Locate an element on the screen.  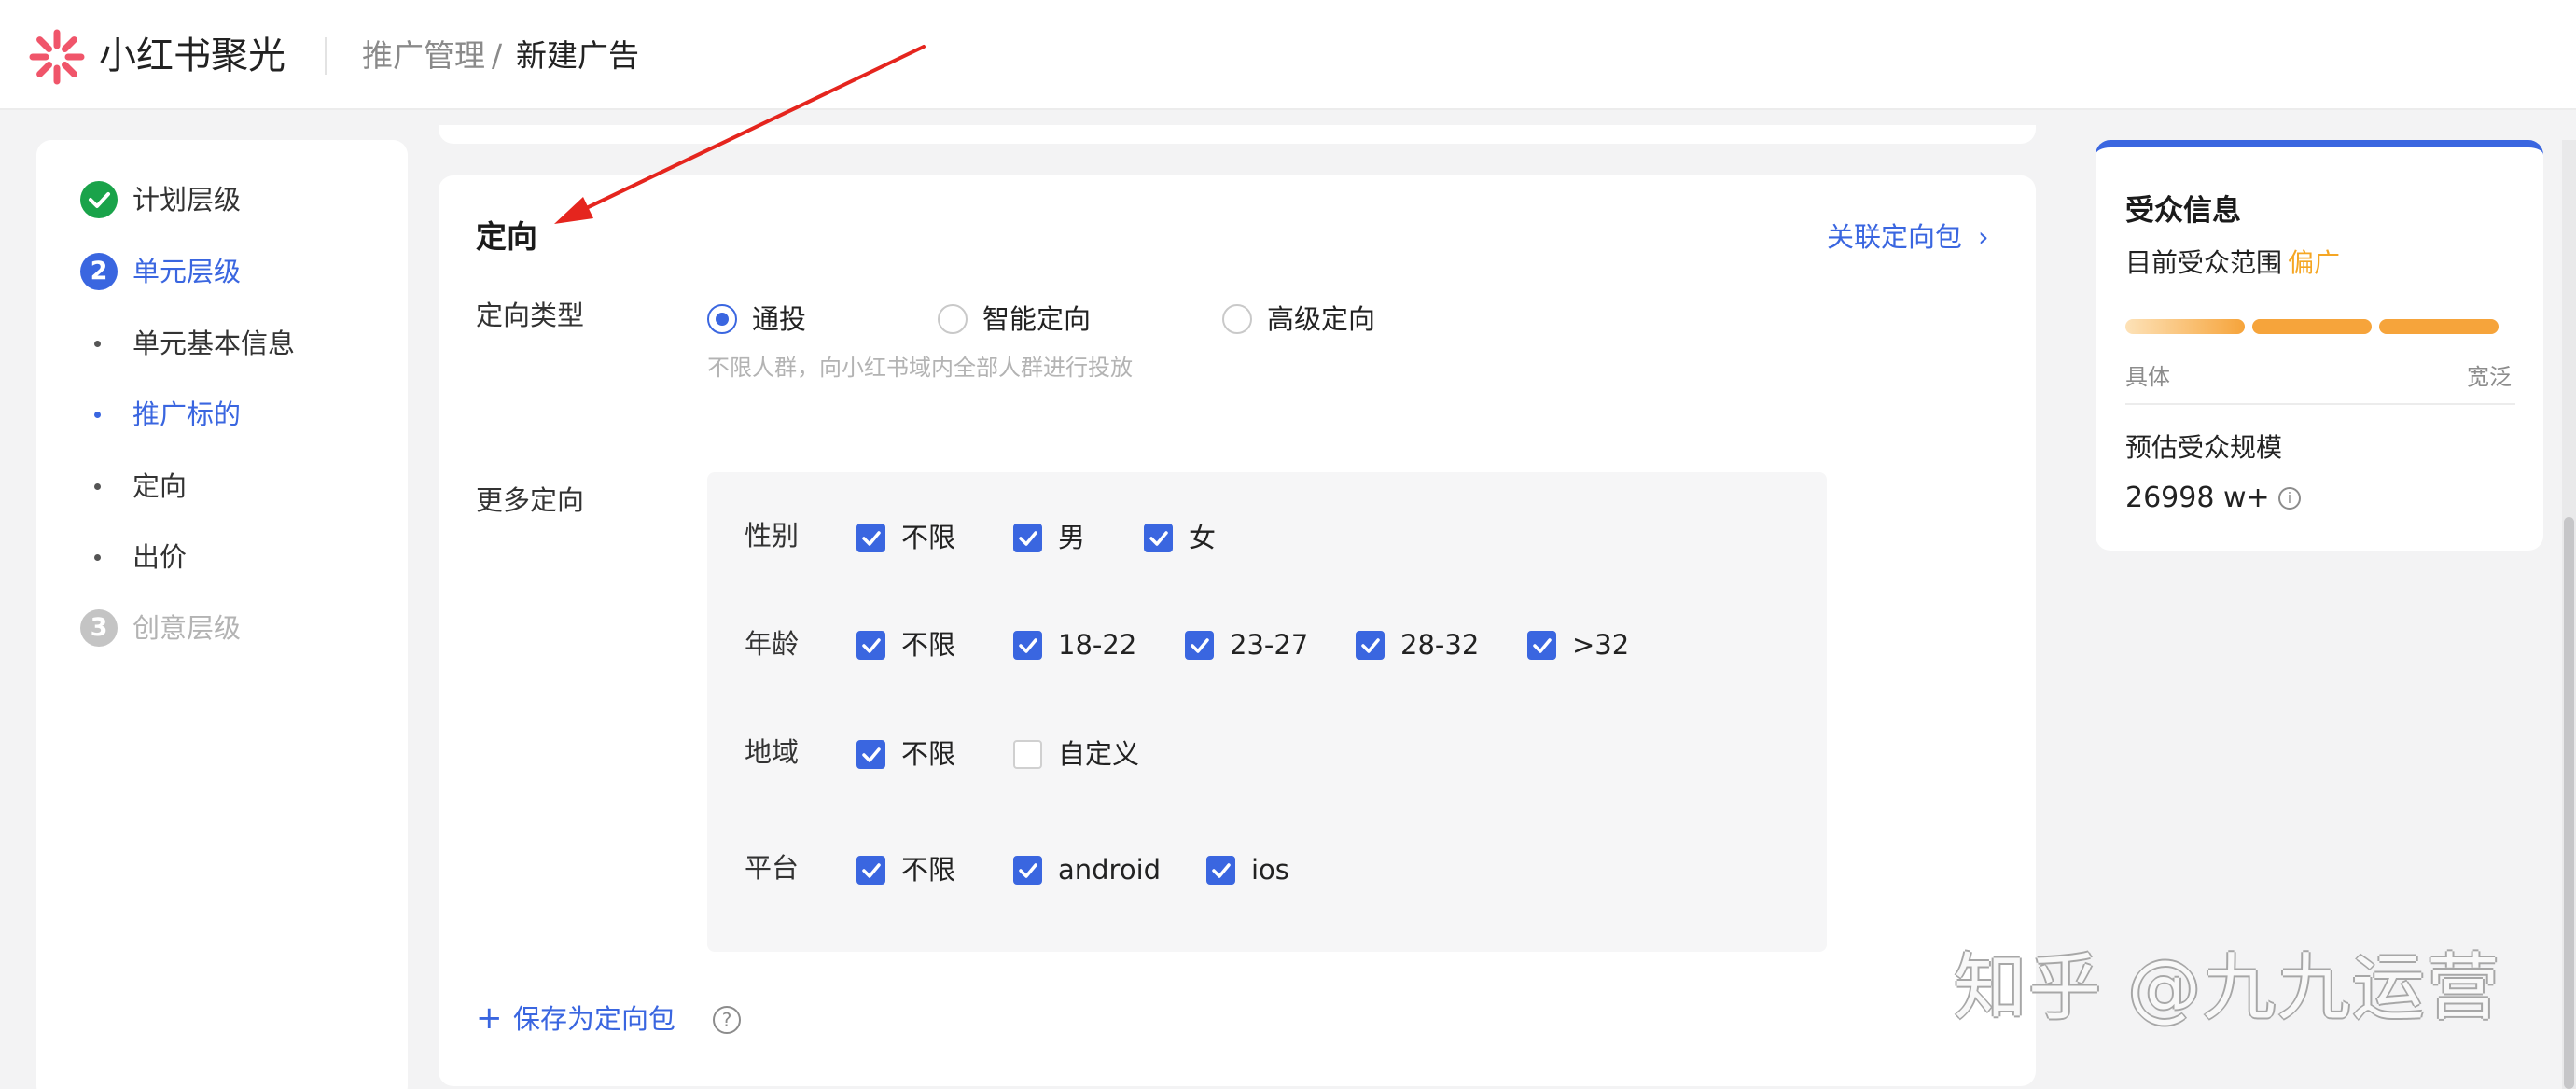
more-targeting-label: 更多定向 is located at coordinates (531, 500).